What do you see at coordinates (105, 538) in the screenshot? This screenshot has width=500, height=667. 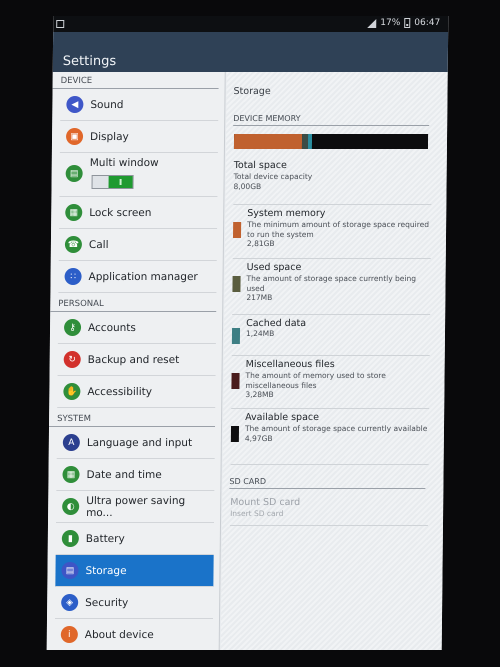 I see `sidebar-item-label: Battery` at bounding box center [105, 538].